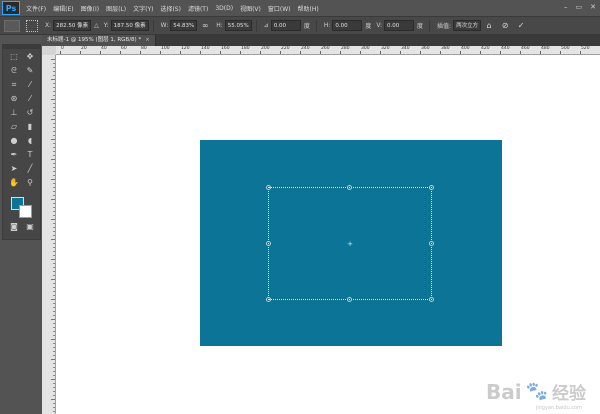  I want to click on path-select-icon: ➤, so click(14, 169).